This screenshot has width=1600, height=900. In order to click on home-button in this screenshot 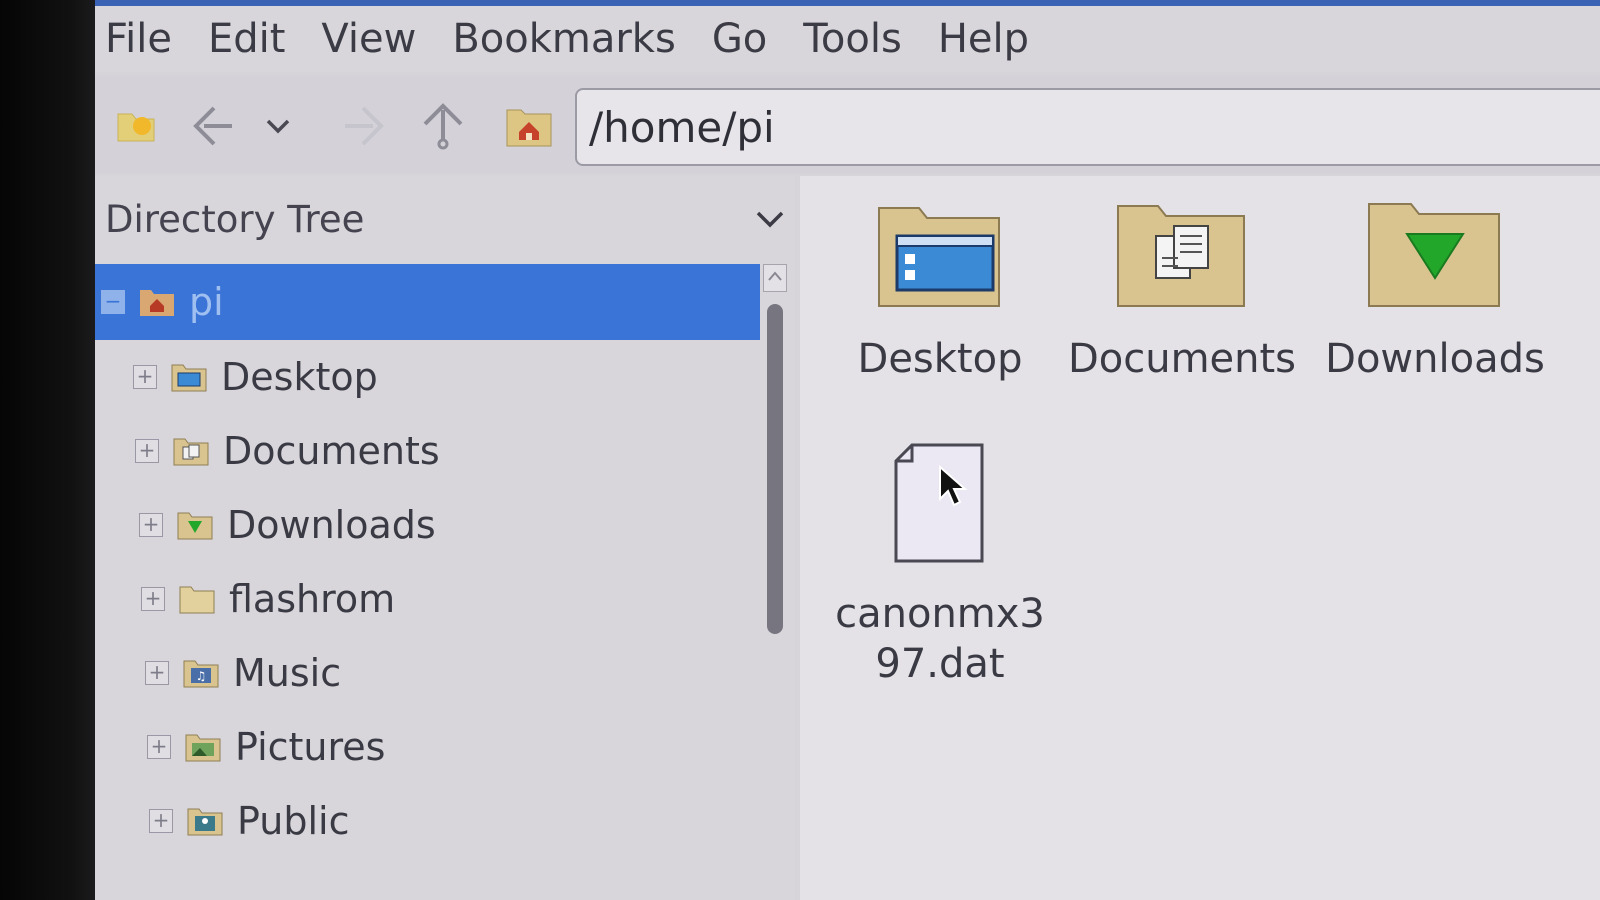, I will do `click(529, 126)`.